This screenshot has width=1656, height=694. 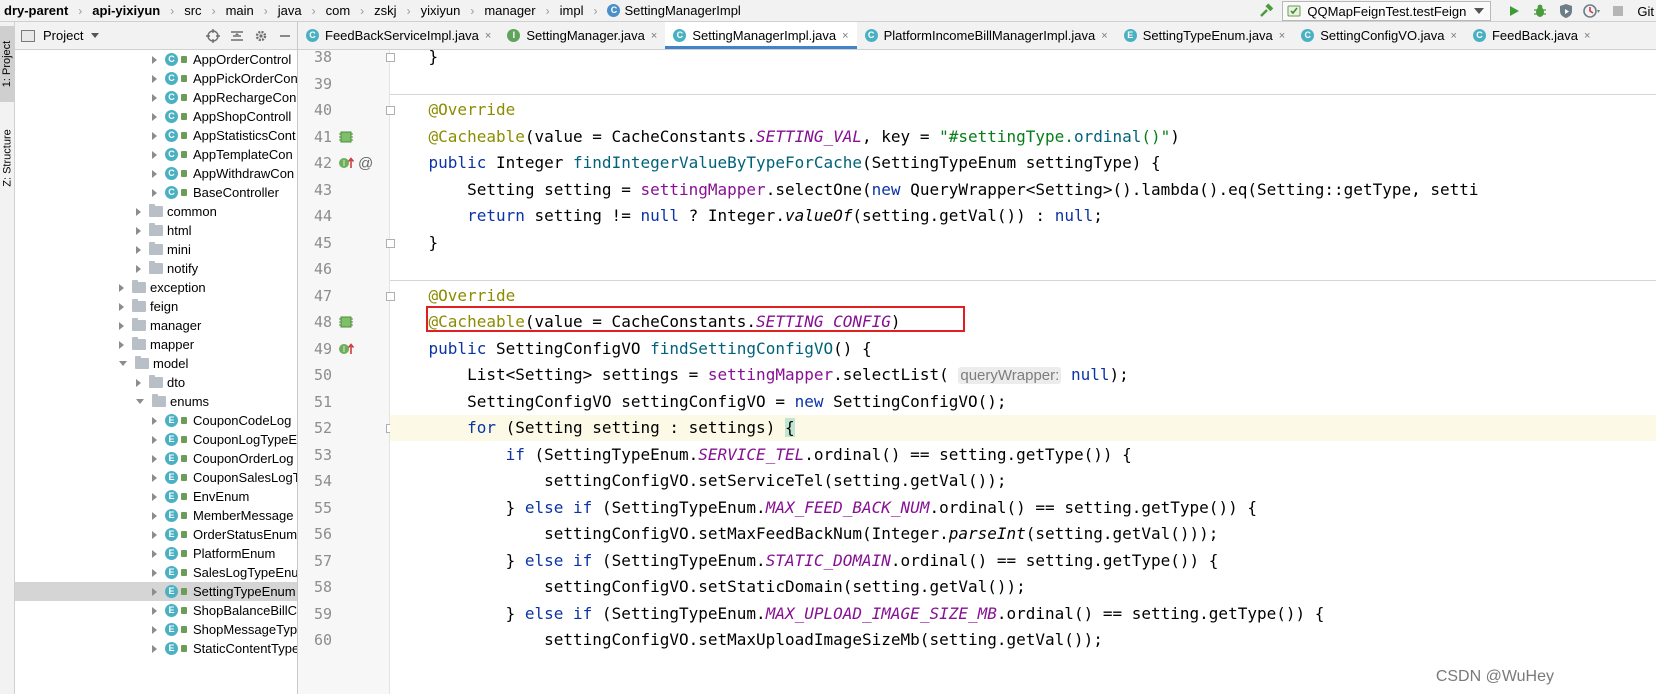 I want to click on editor-tab: C SettingManagerImpl.java ×, so click(x=761, y=35).